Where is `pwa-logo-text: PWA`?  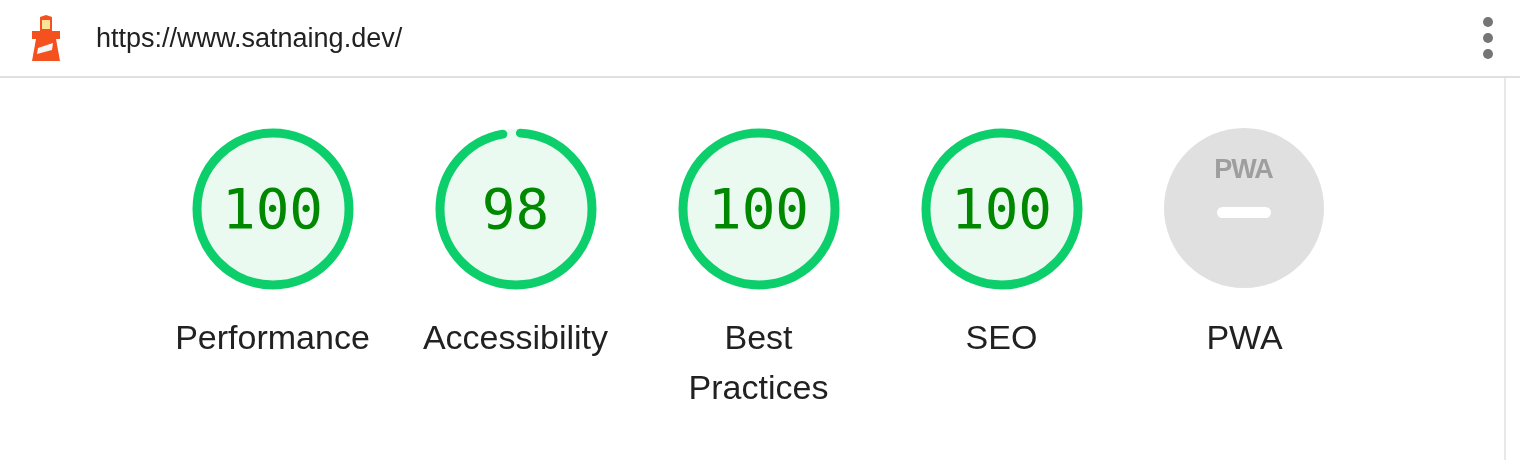 pwa-logo-text: PWA is located at coordinates (1243, 169).